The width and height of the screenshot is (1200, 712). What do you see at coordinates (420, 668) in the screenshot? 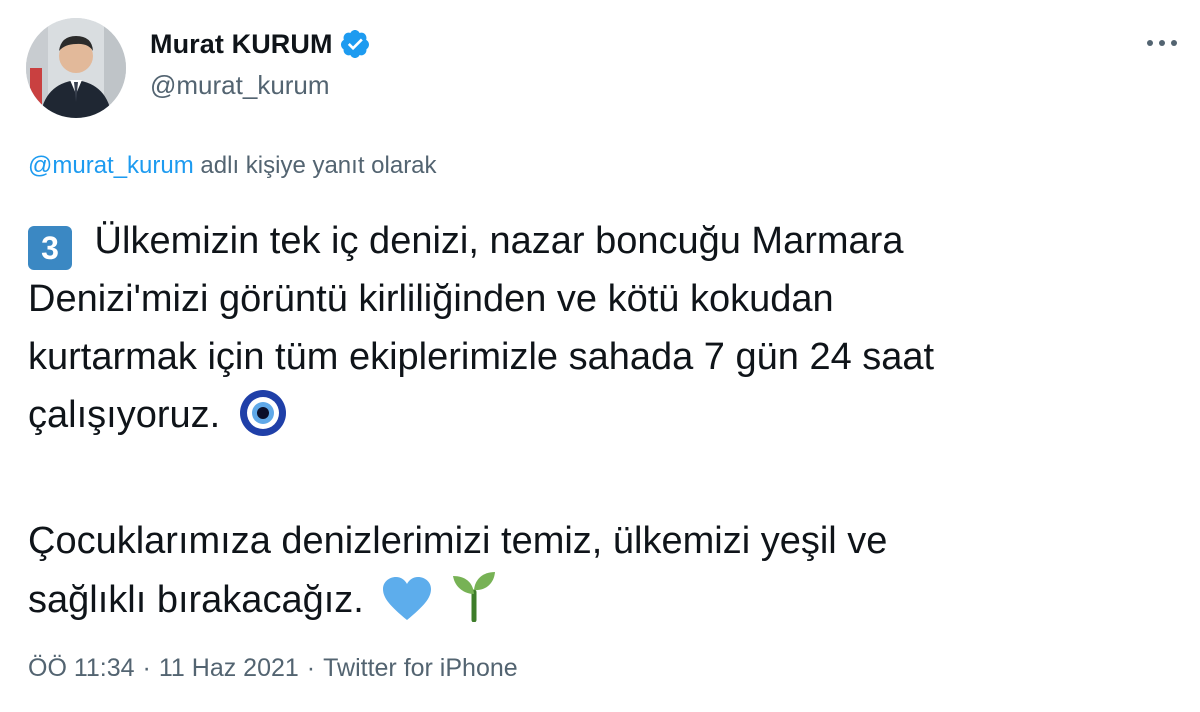
I see `tweet-source: Twitter for iPhone` at bounding box center [420, 668].